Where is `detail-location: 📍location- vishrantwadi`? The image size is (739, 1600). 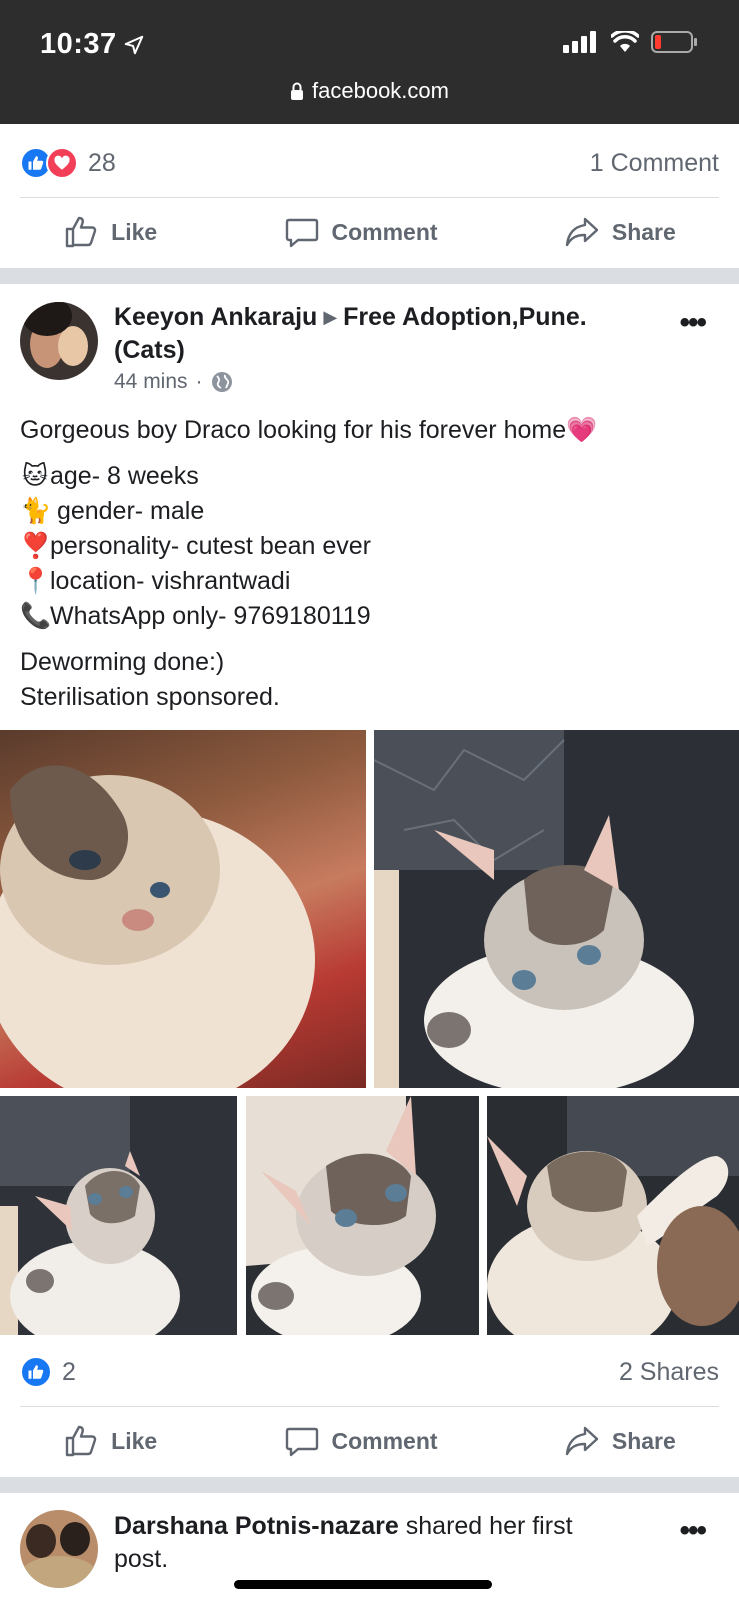
detail-location: 📍location- vishrantwadi is located at coordinates (369, 581).